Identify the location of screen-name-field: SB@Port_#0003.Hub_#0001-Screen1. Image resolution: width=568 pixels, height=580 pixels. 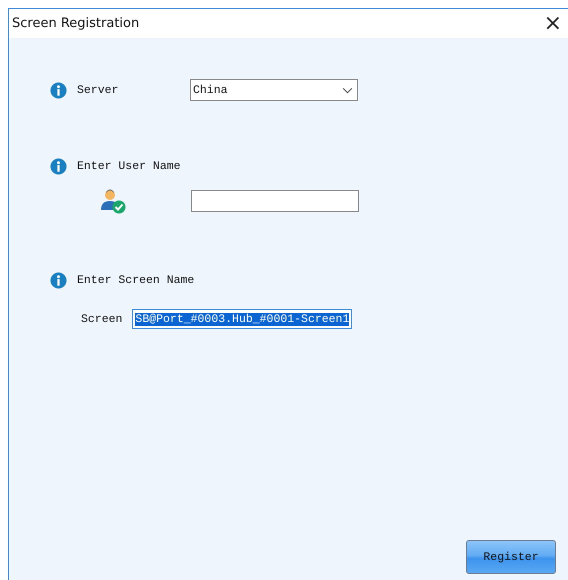
(242, 319).